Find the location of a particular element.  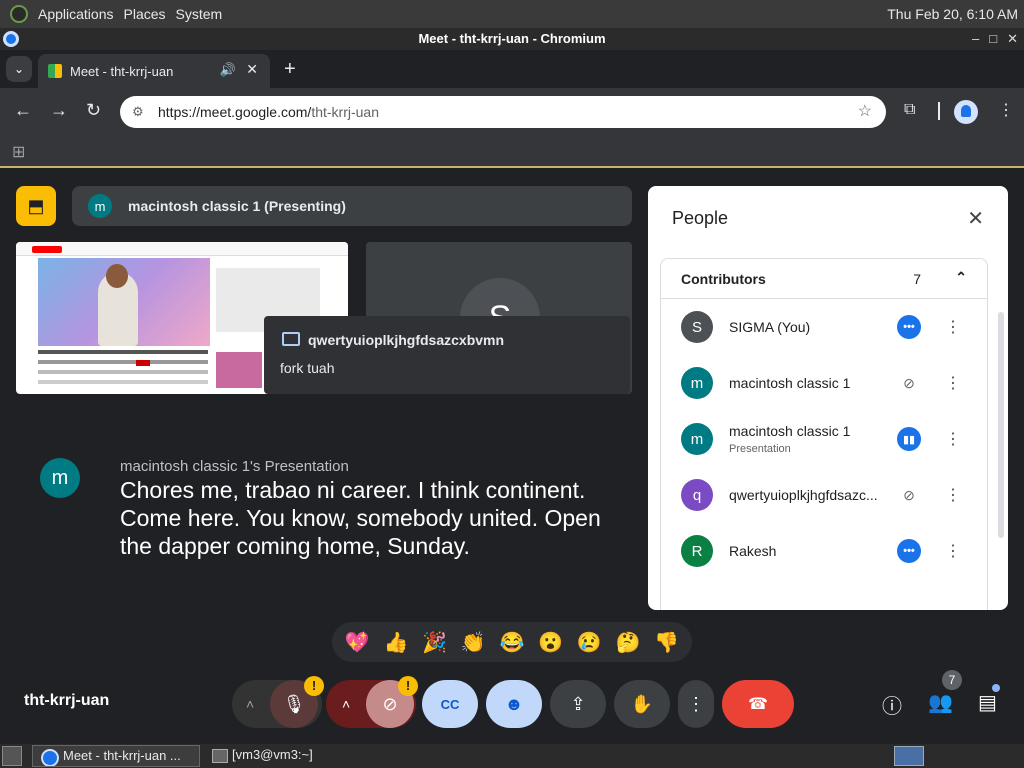

apps-grid-icon: ⊞ is located at coordinates (18, 152).